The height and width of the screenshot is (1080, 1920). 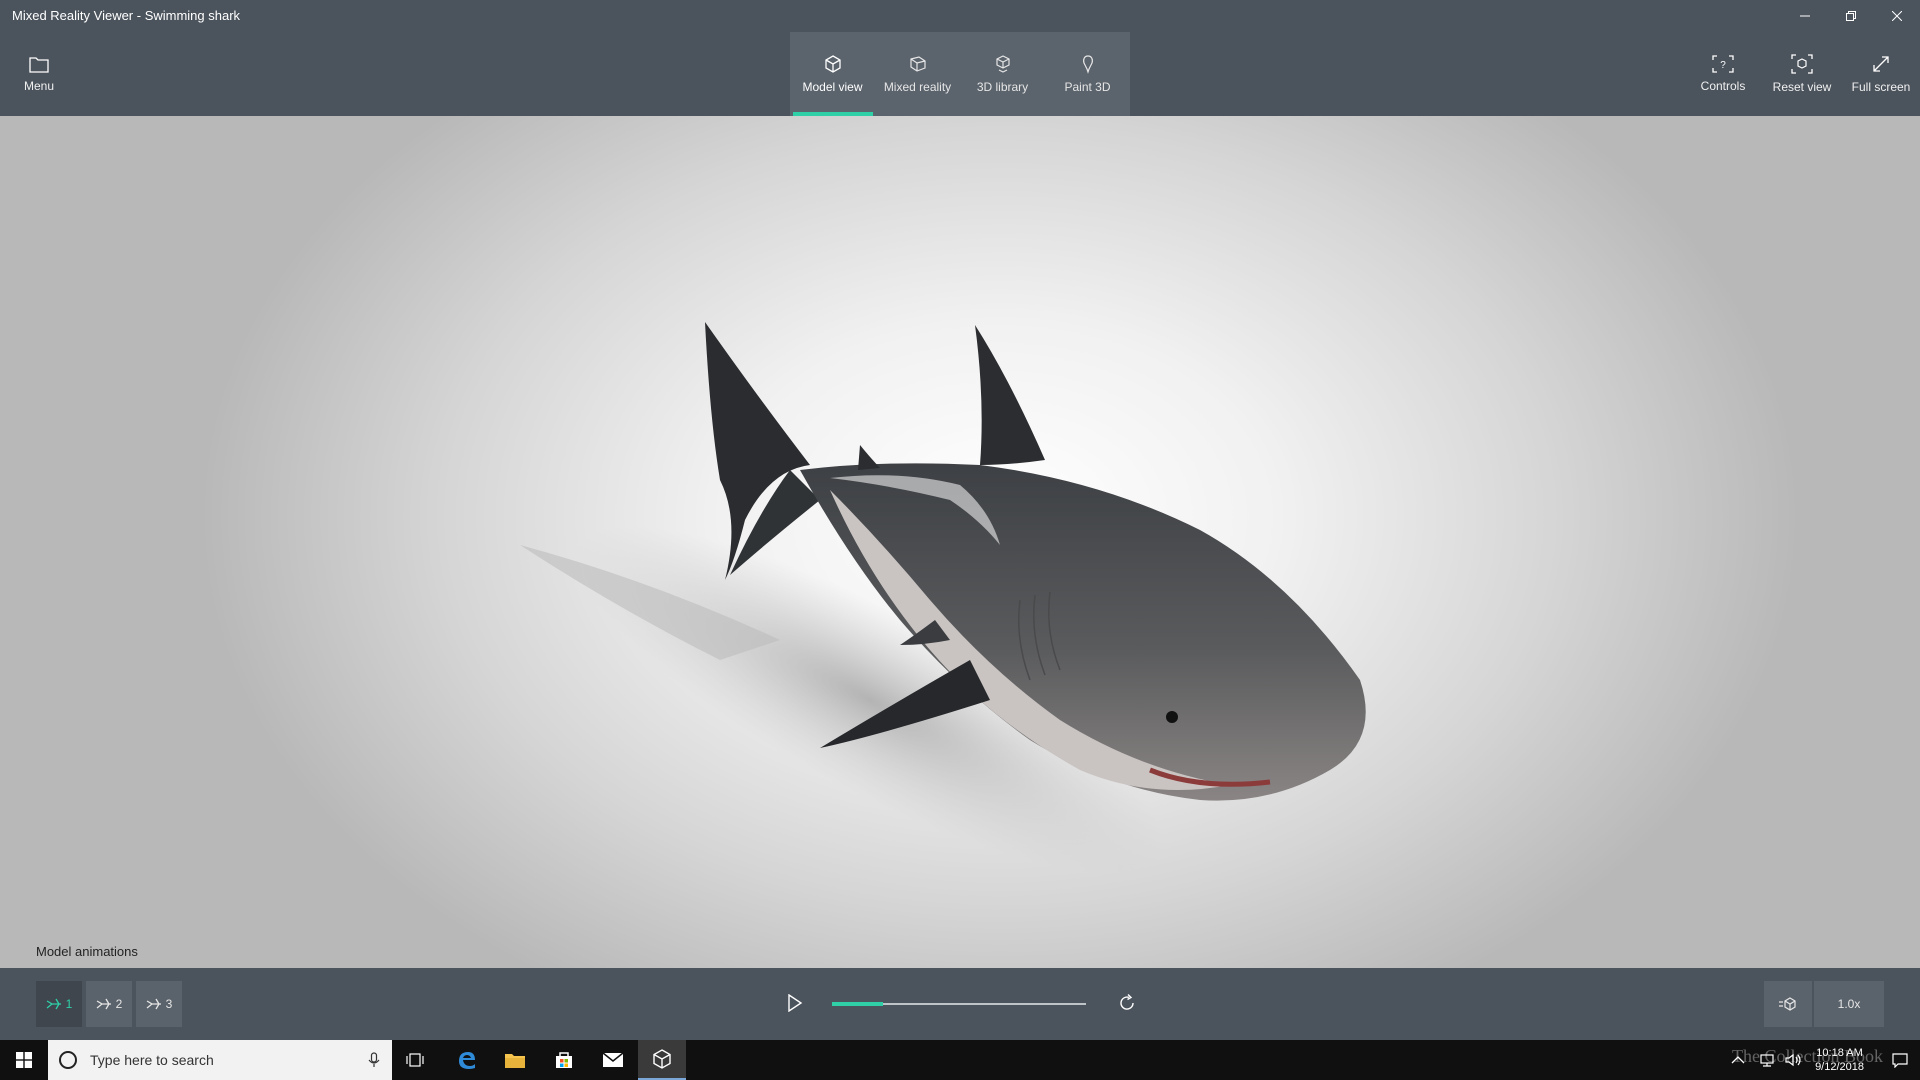 What do you see at coordinates (374, 1060) in the screenshot?
I see `microphone-icon` at bounding box center [374, 1060].